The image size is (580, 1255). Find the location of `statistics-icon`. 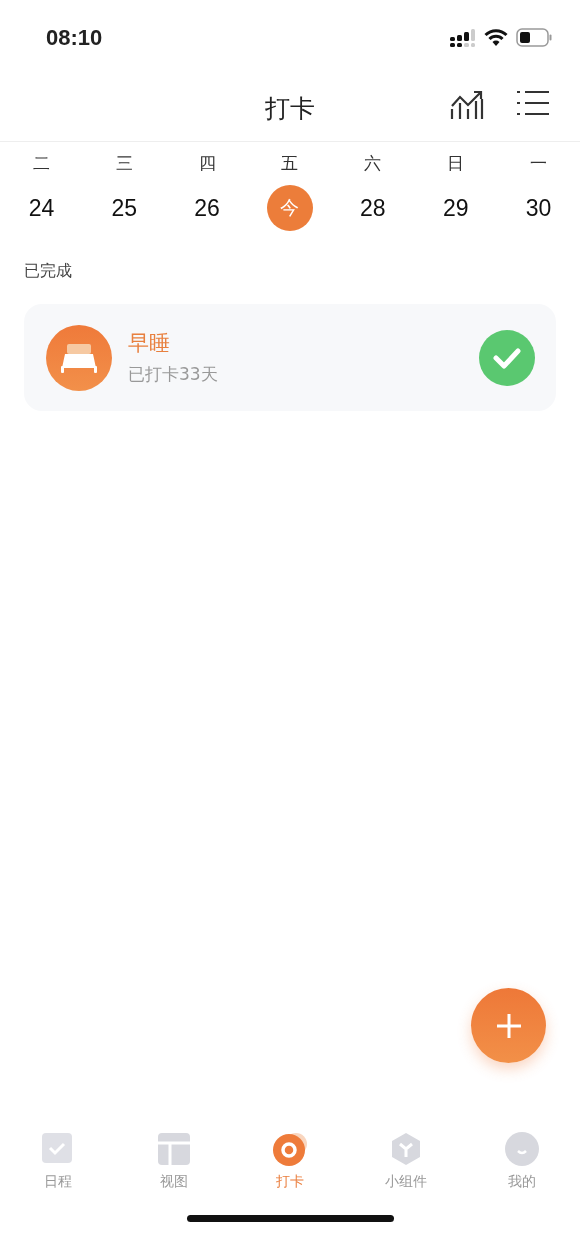

statistics-icon is located at coordinates (467, 105).